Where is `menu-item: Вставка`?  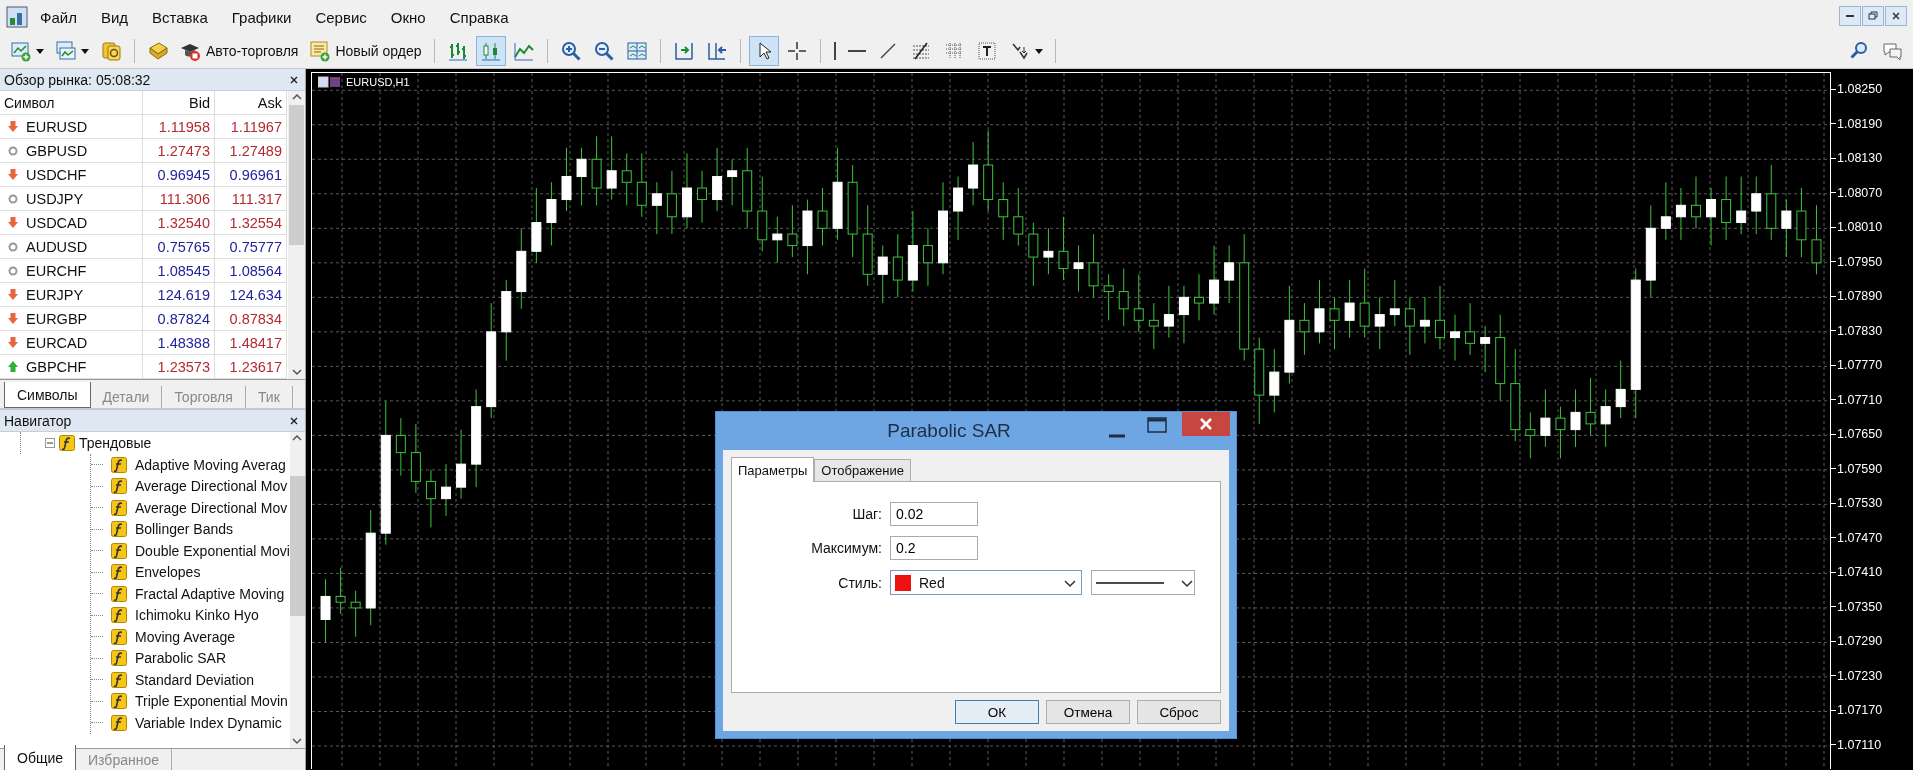 menu-item: Вставка is located at coordinates (180, 17).